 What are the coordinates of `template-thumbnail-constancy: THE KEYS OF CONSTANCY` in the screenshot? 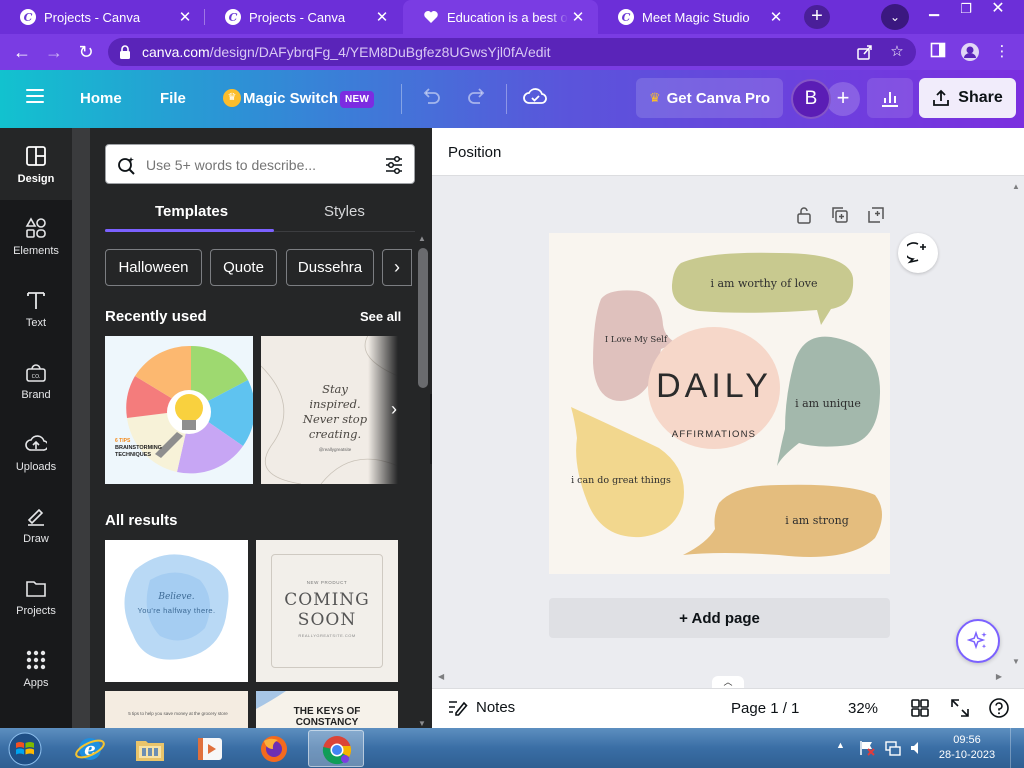 It's located at (327, 709).